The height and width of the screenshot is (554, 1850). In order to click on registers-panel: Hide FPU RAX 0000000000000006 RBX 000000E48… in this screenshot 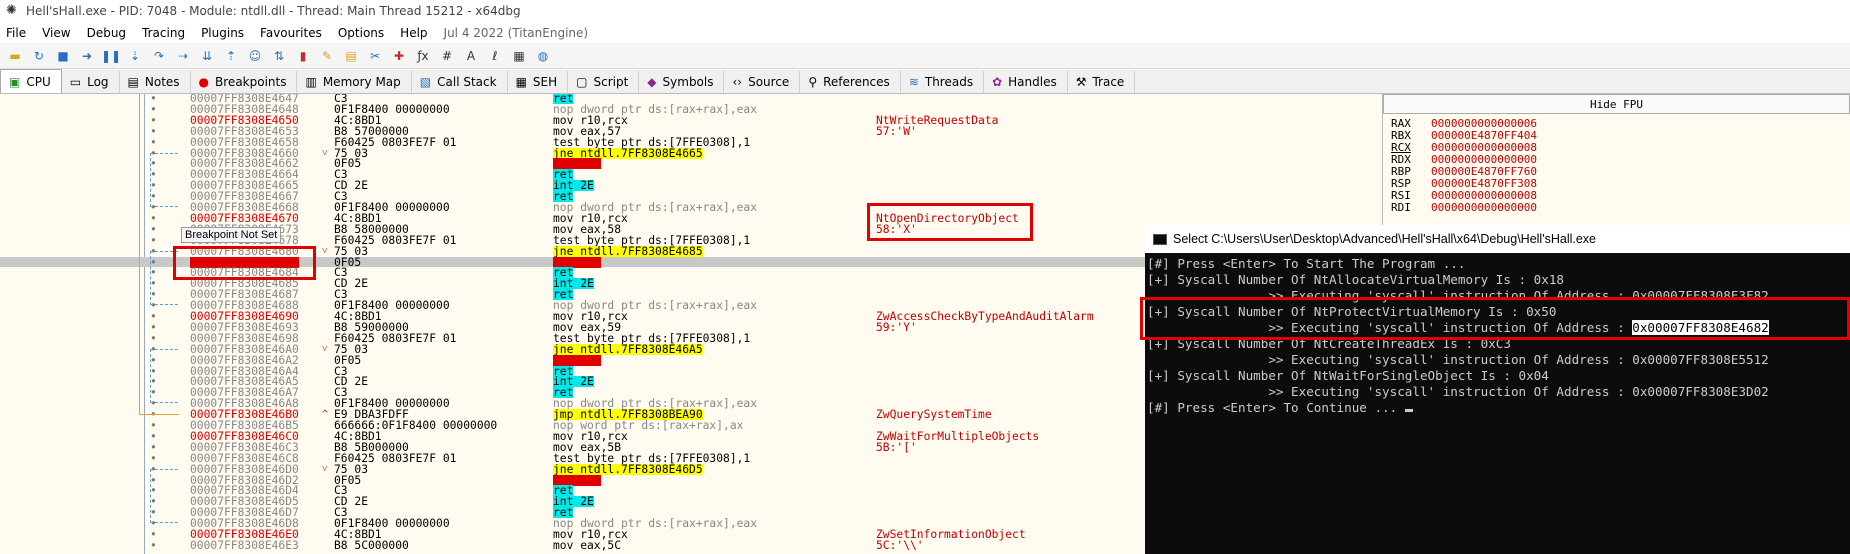, I will do `click(1616, 161)`.